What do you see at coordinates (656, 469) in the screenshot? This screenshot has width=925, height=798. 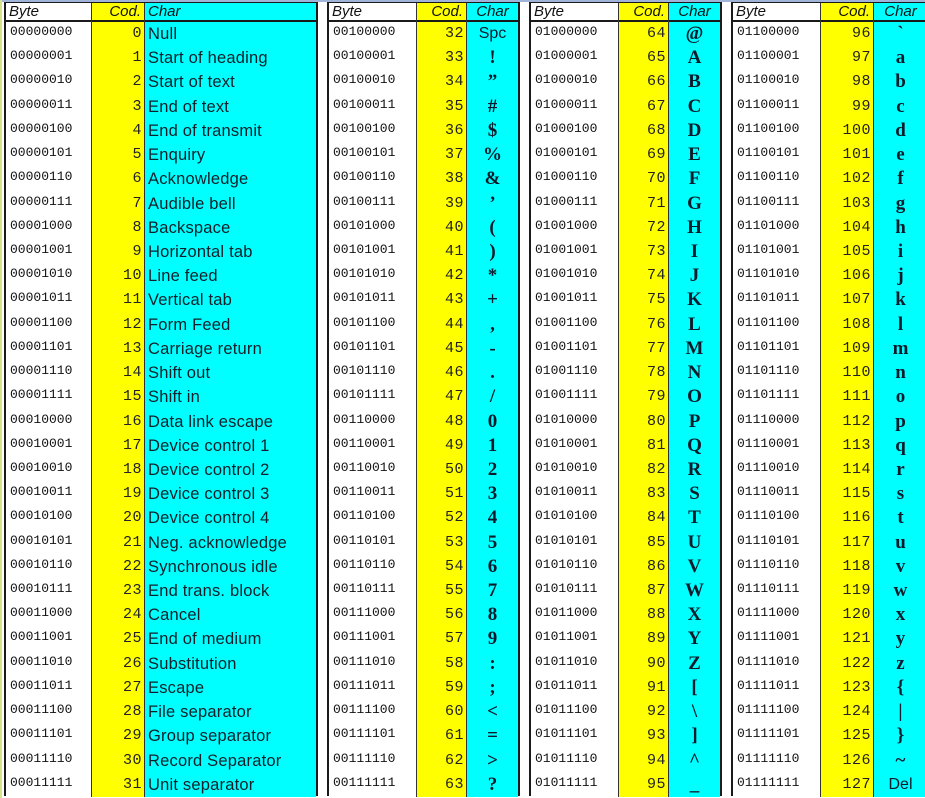 I see `code-cell: 82` at bounding box center [656, 469].